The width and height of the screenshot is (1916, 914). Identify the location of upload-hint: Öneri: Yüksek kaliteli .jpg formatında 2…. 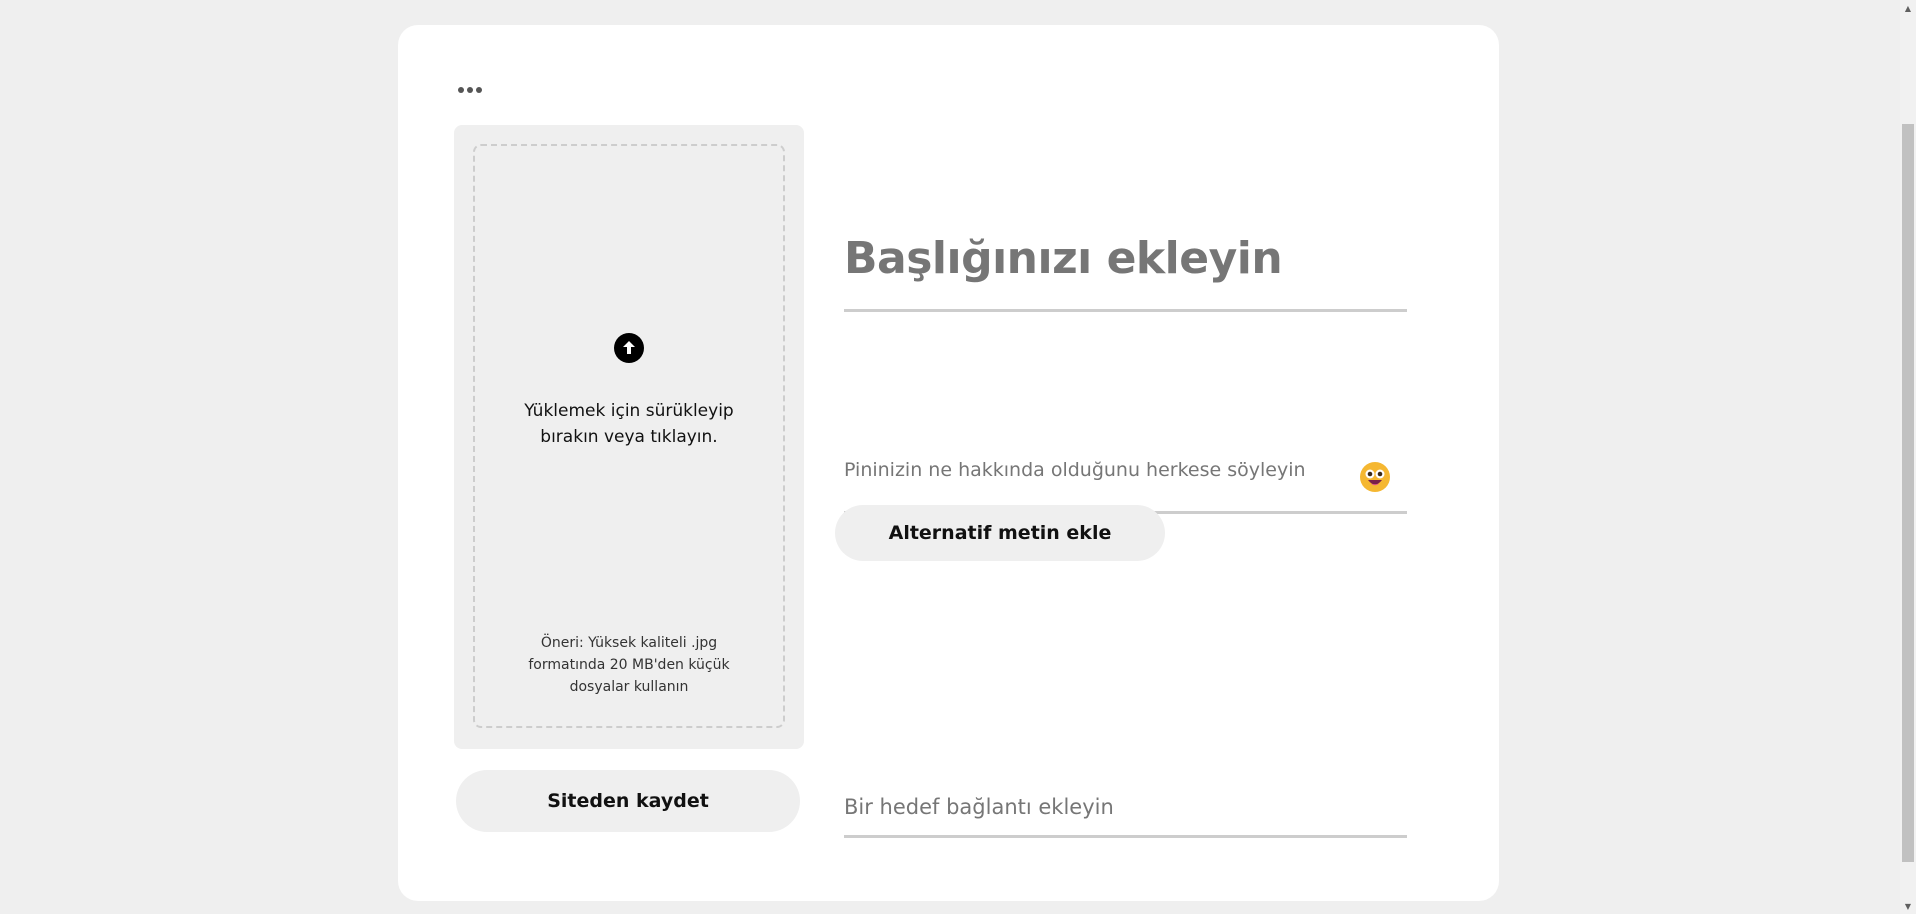
(629, 665).